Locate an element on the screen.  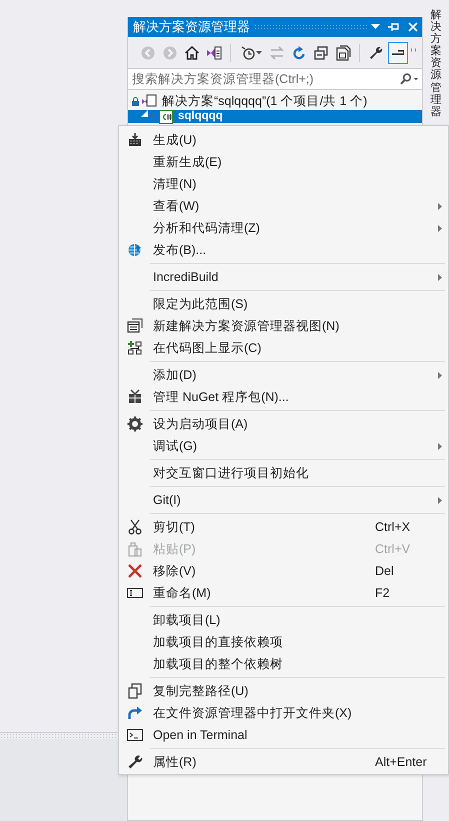
home-icon is located at coordinates (192, 52).